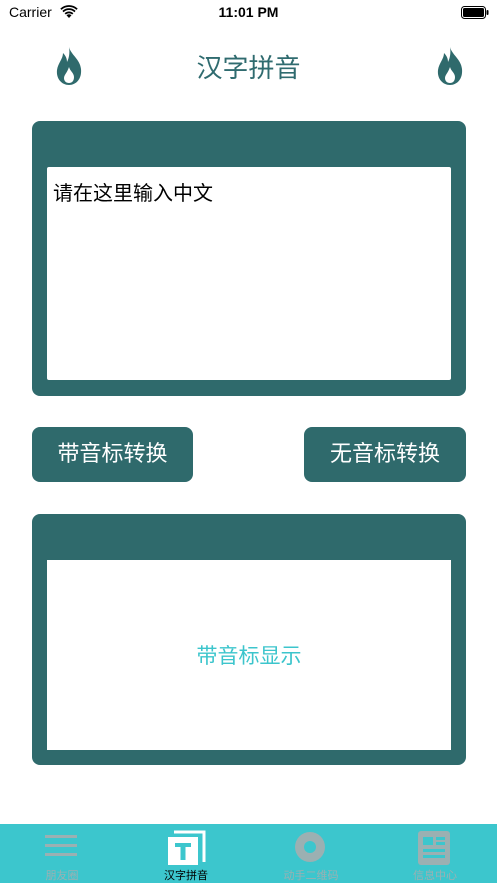 This screenshot has width=497, height=883. I want to click on list-icon, so click(61, 845).